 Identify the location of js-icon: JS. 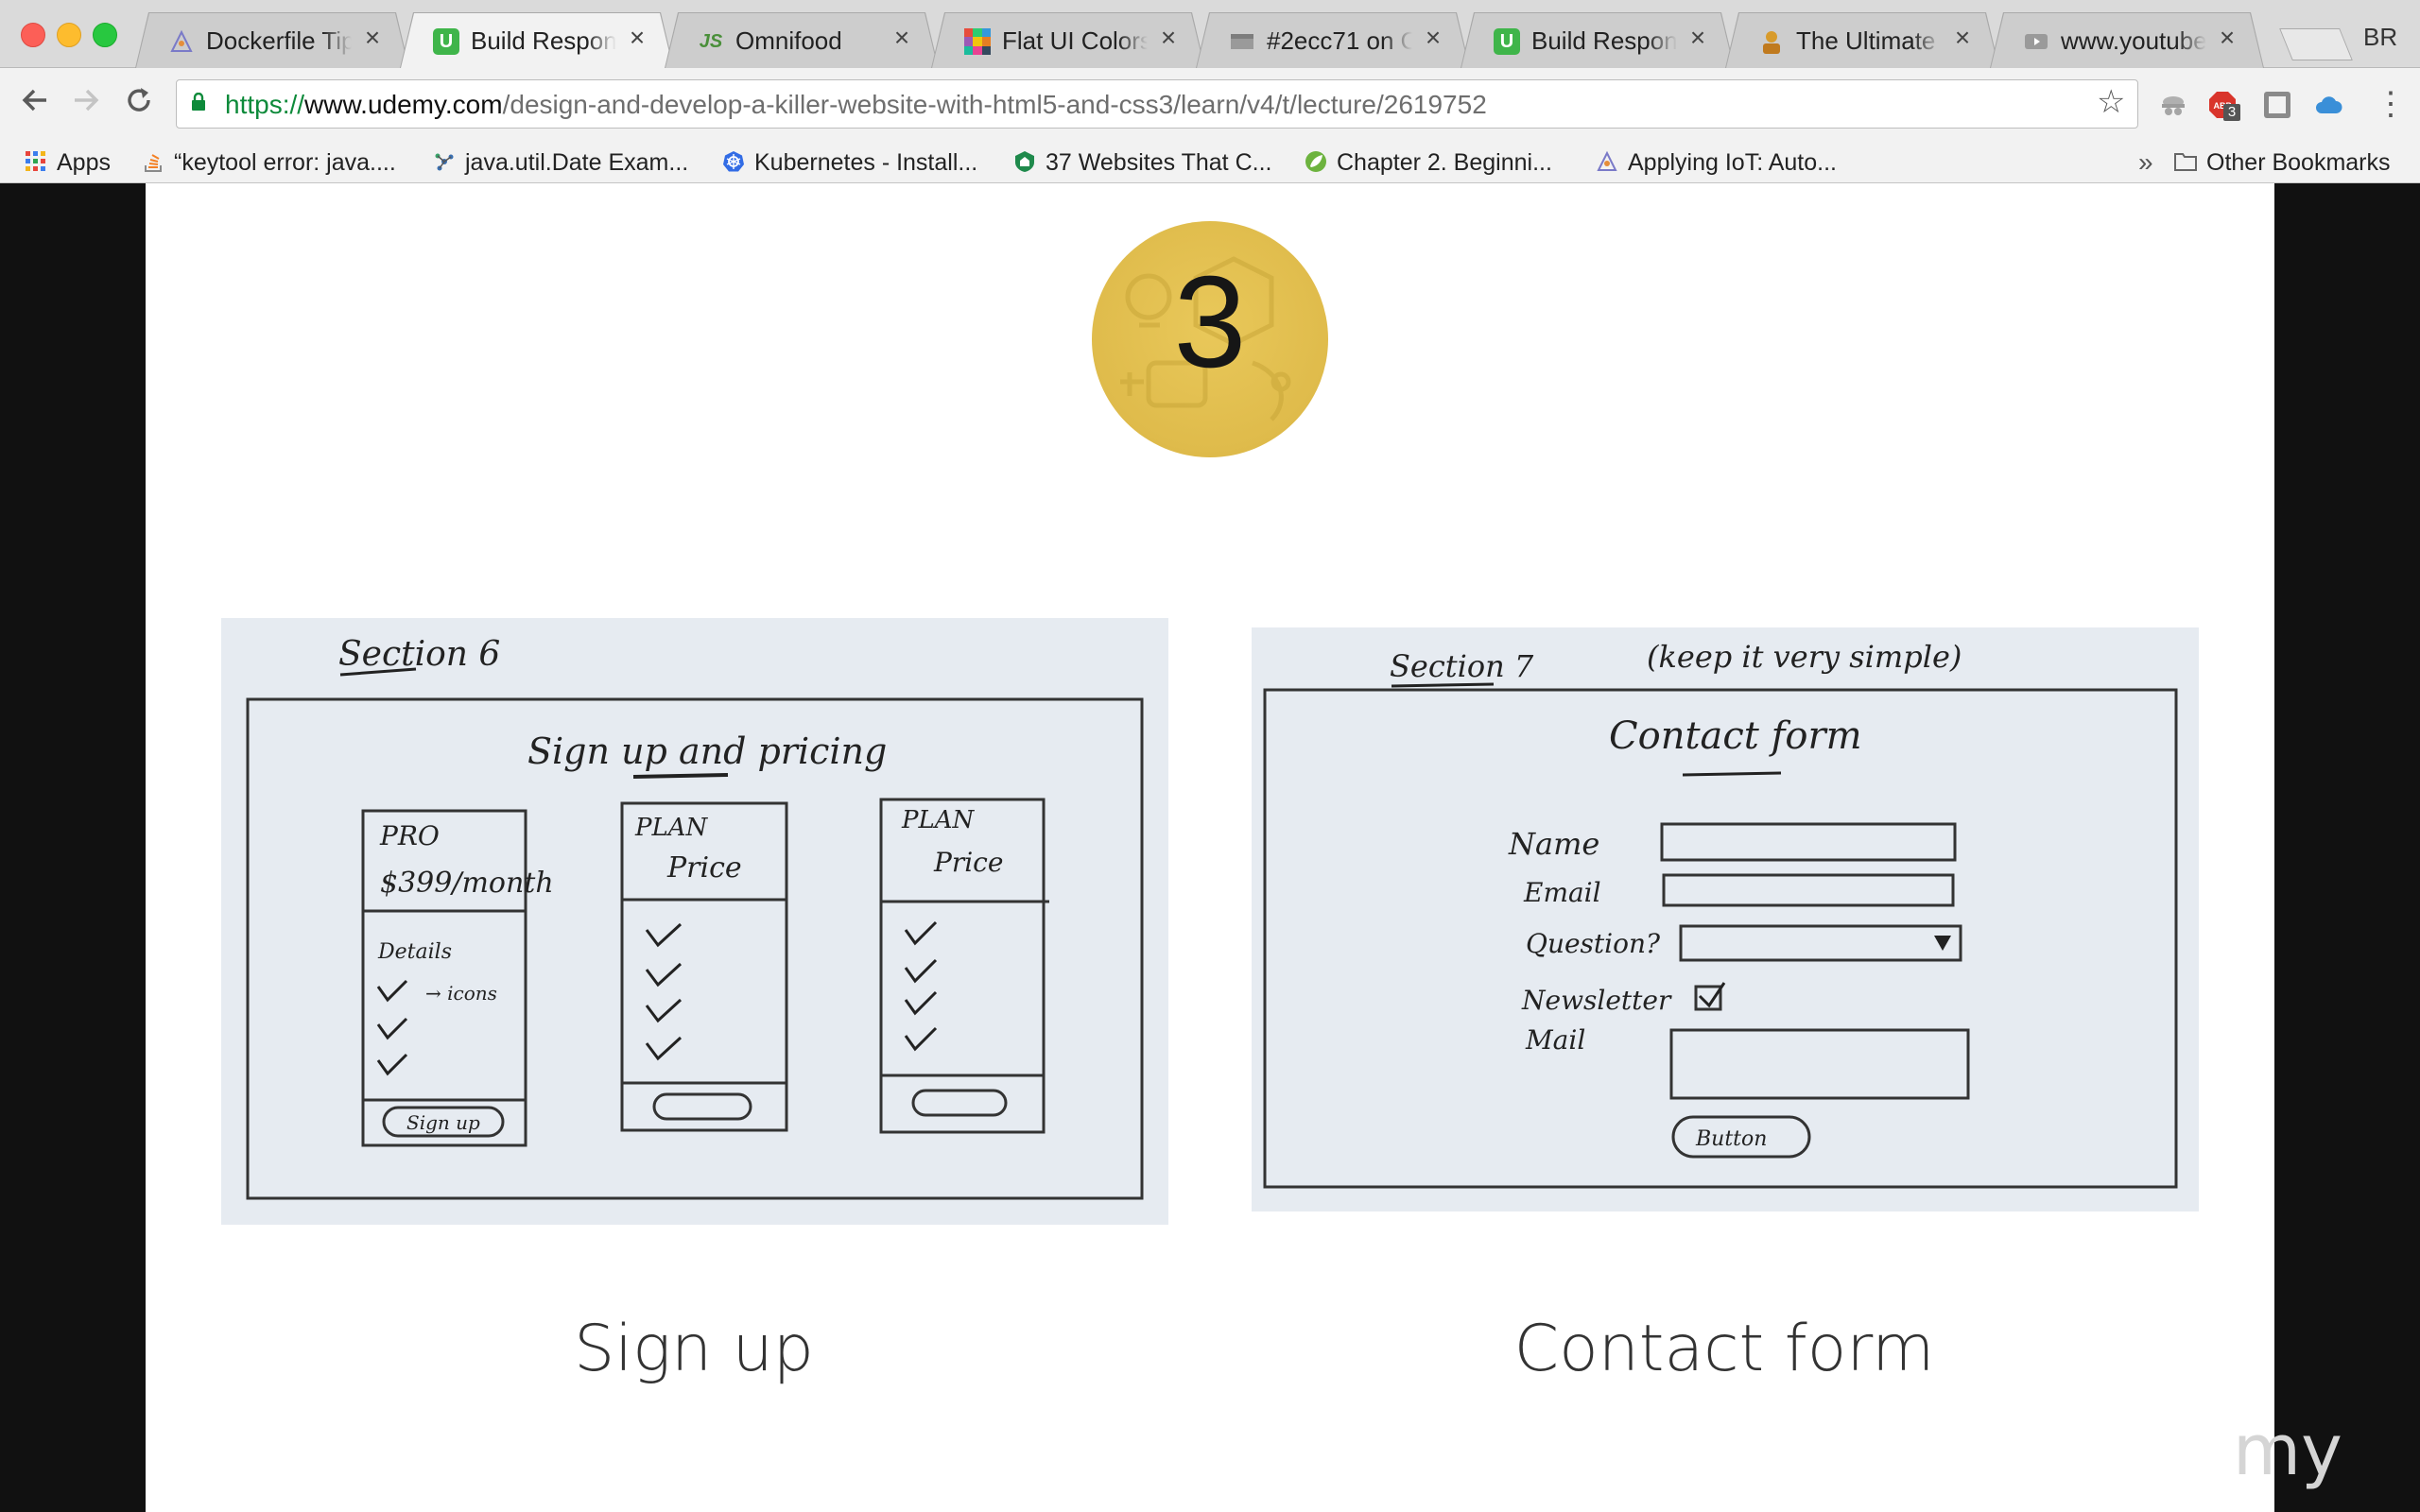
(711, 41).